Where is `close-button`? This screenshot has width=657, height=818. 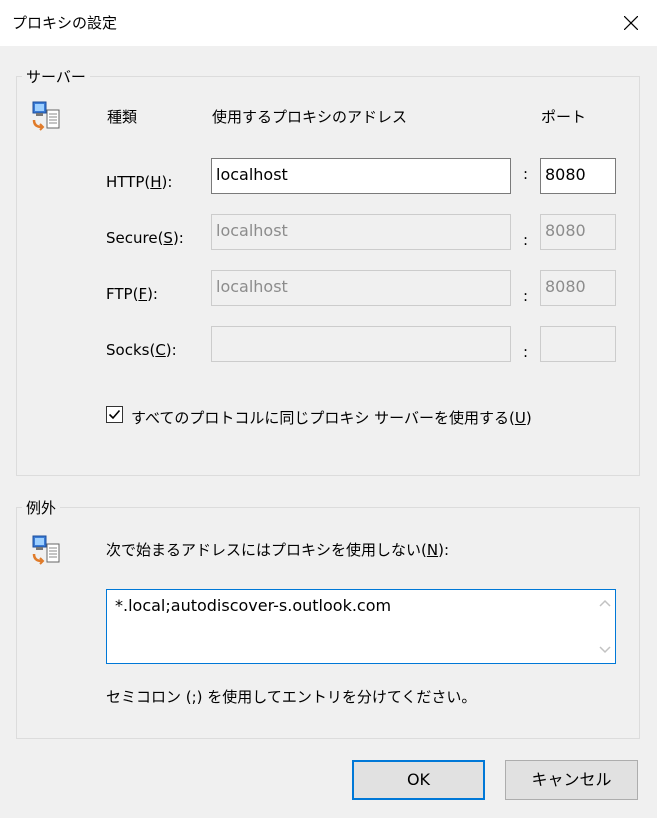
close-button is located at coordinates (631, 23).